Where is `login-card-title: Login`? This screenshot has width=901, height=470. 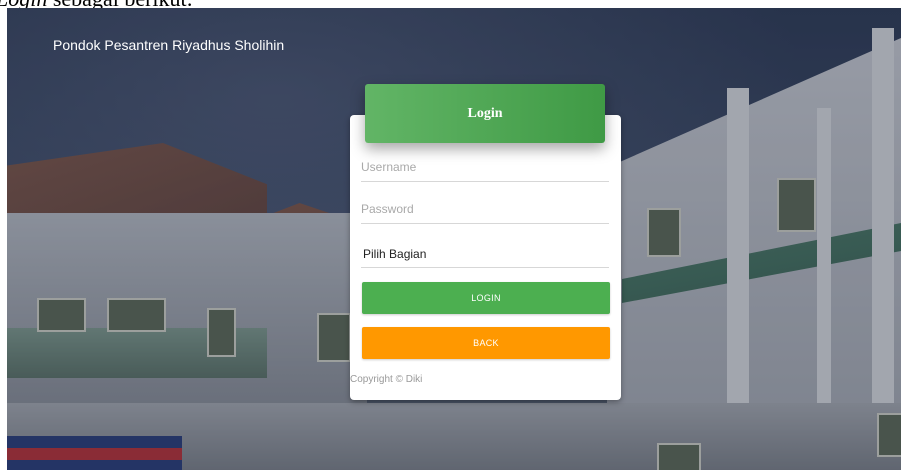
login-card-title: Login is located at coordinates (485, 113).